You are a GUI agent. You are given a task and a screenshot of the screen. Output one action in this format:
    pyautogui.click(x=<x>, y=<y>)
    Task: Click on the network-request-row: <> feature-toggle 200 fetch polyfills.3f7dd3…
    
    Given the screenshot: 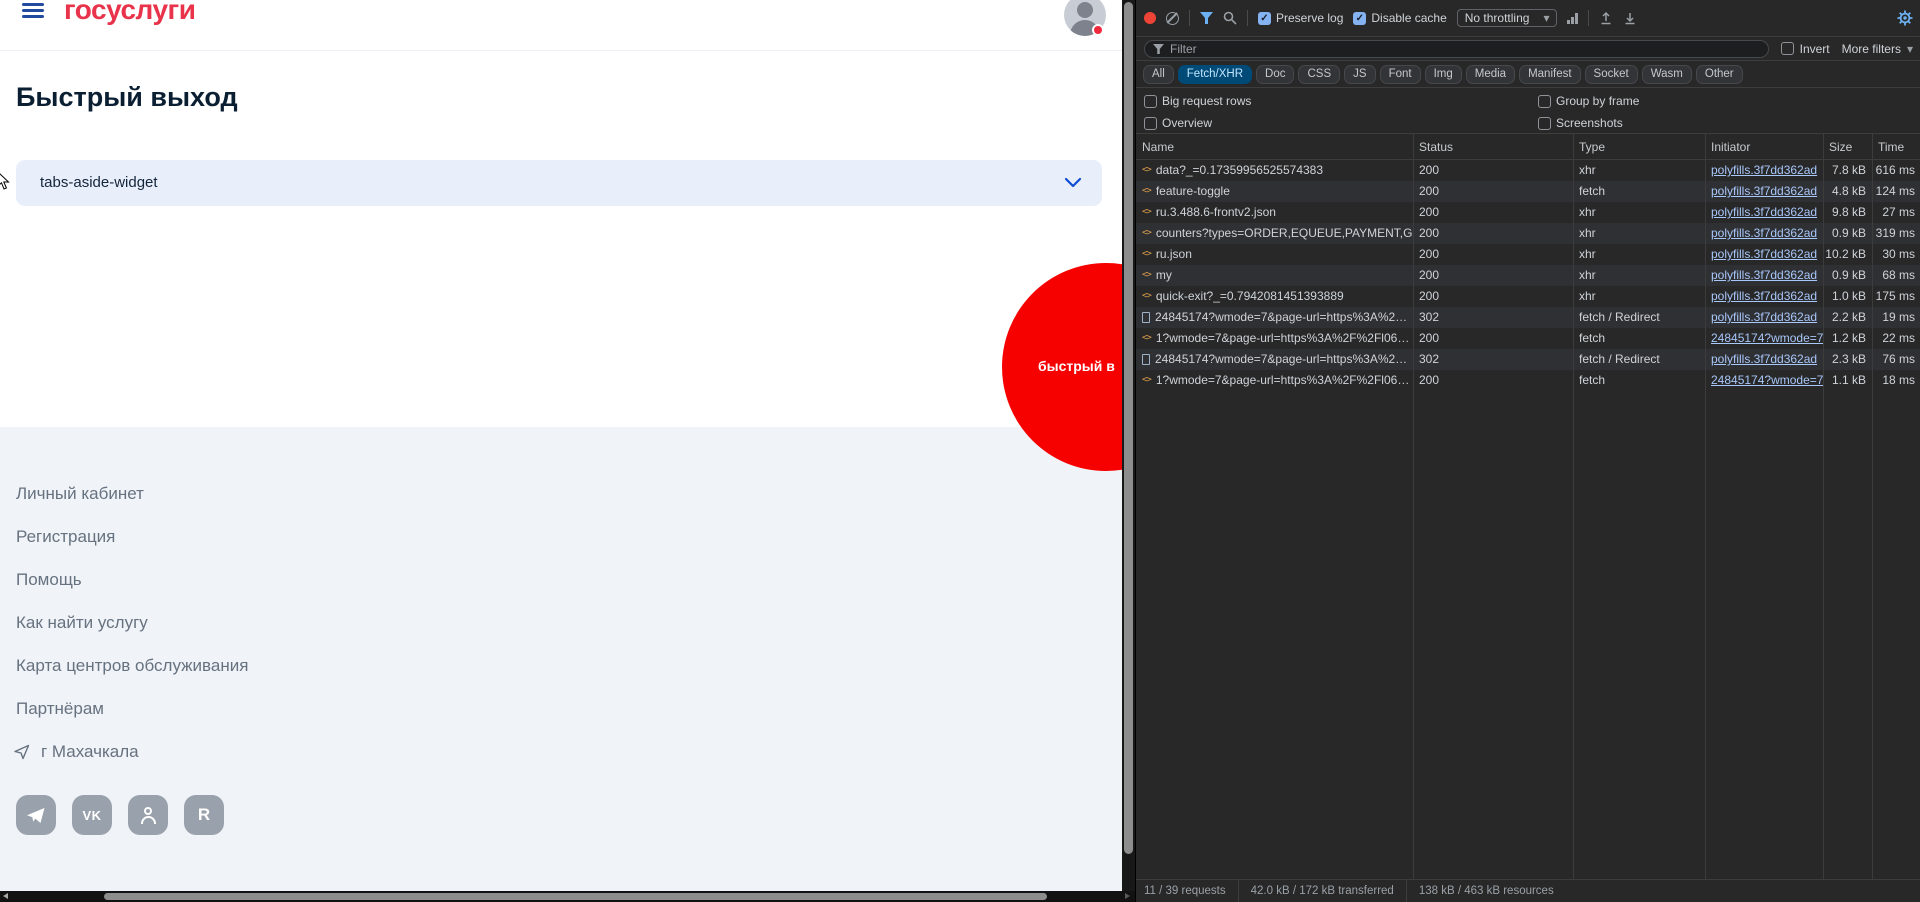 What is the action you would take?
    pyautogui.click(x=1528, y=191)
    